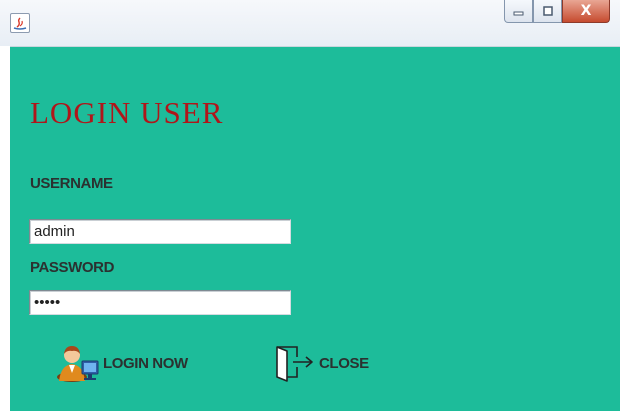  Describe the element at coordinates (20, 23) in the screenshot. I see `java-app-icon` at that location.